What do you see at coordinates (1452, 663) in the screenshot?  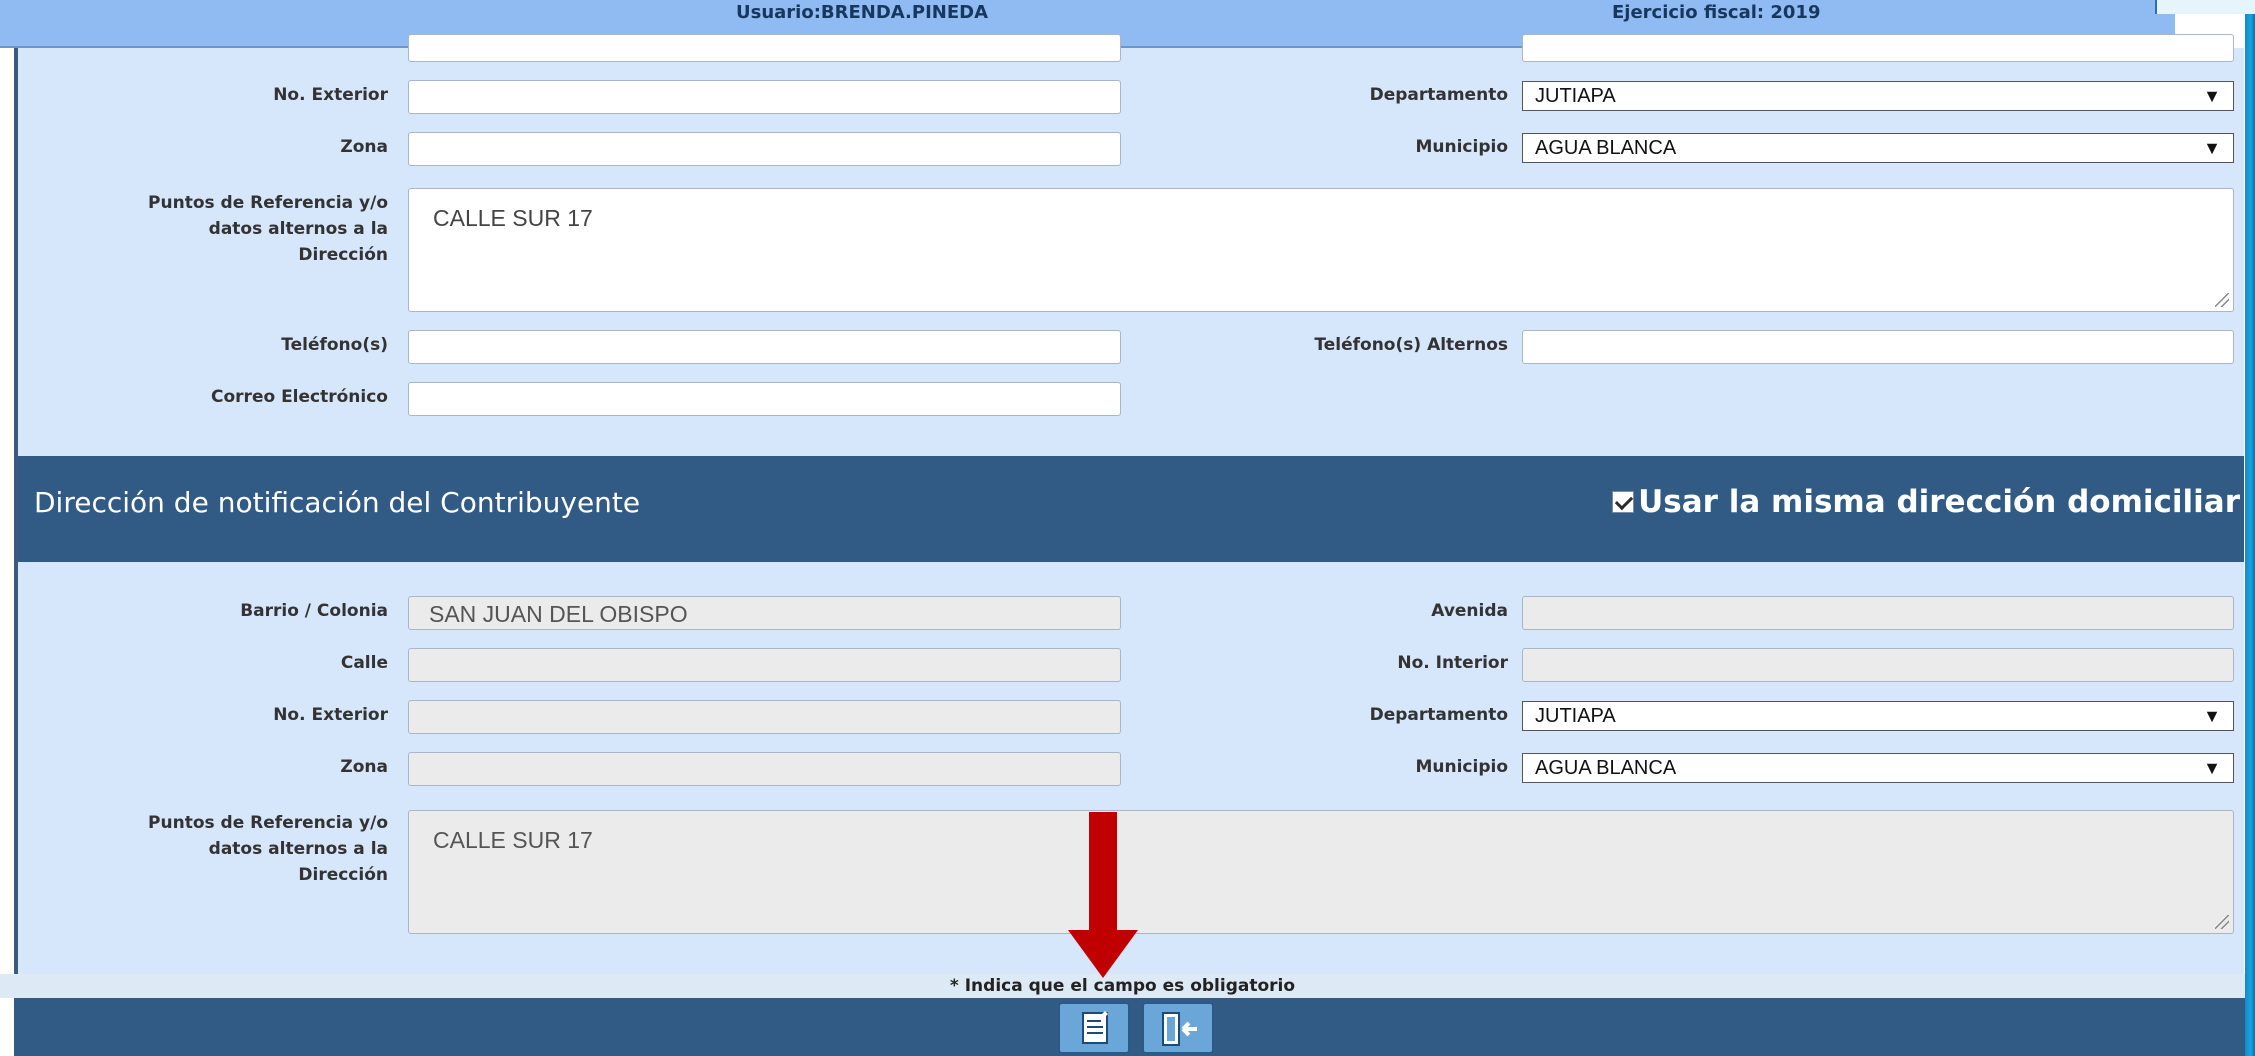 I see `no-interior-label: No. Interior` at bounding box center [1452, 663].